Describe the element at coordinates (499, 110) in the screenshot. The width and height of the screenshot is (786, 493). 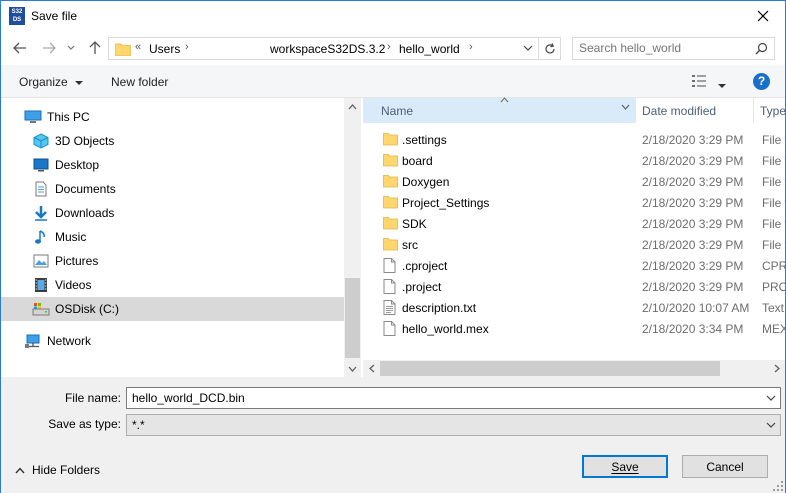
I see `column-header-name: Name` at that location.